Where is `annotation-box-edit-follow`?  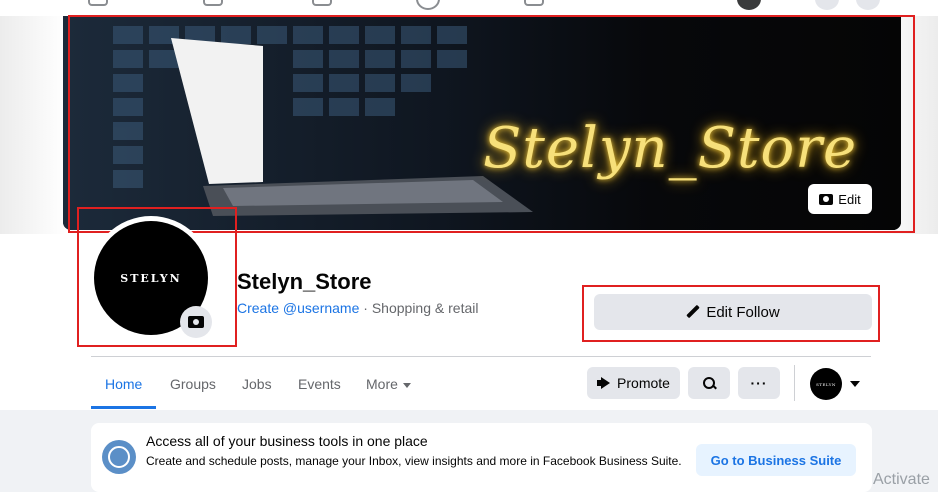
annotation-box-edit-follow is located at coordinates (731, 313).